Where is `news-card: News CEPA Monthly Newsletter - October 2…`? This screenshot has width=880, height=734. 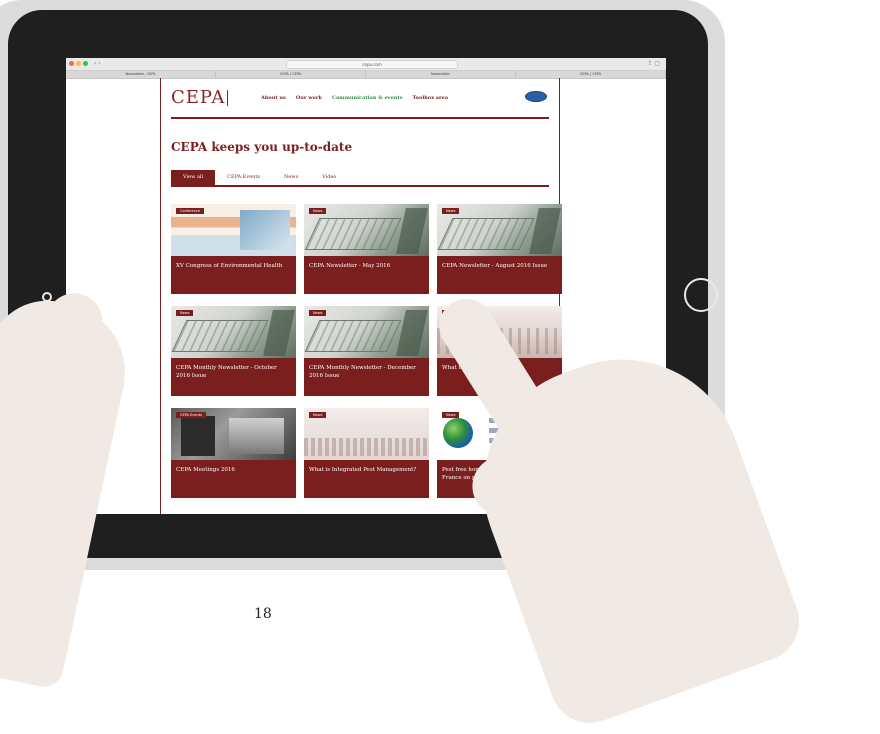
news-card: News CEPA Monthly Newsletter - October 2… is located at coordinates (233, 351).